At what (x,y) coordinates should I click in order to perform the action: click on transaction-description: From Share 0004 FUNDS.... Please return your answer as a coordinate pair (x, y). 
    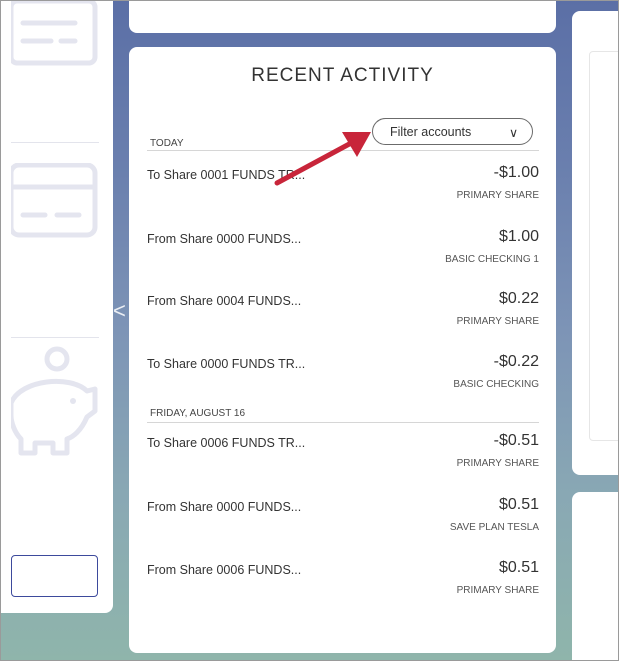
    Looking at the image, I should click on (224, 301).